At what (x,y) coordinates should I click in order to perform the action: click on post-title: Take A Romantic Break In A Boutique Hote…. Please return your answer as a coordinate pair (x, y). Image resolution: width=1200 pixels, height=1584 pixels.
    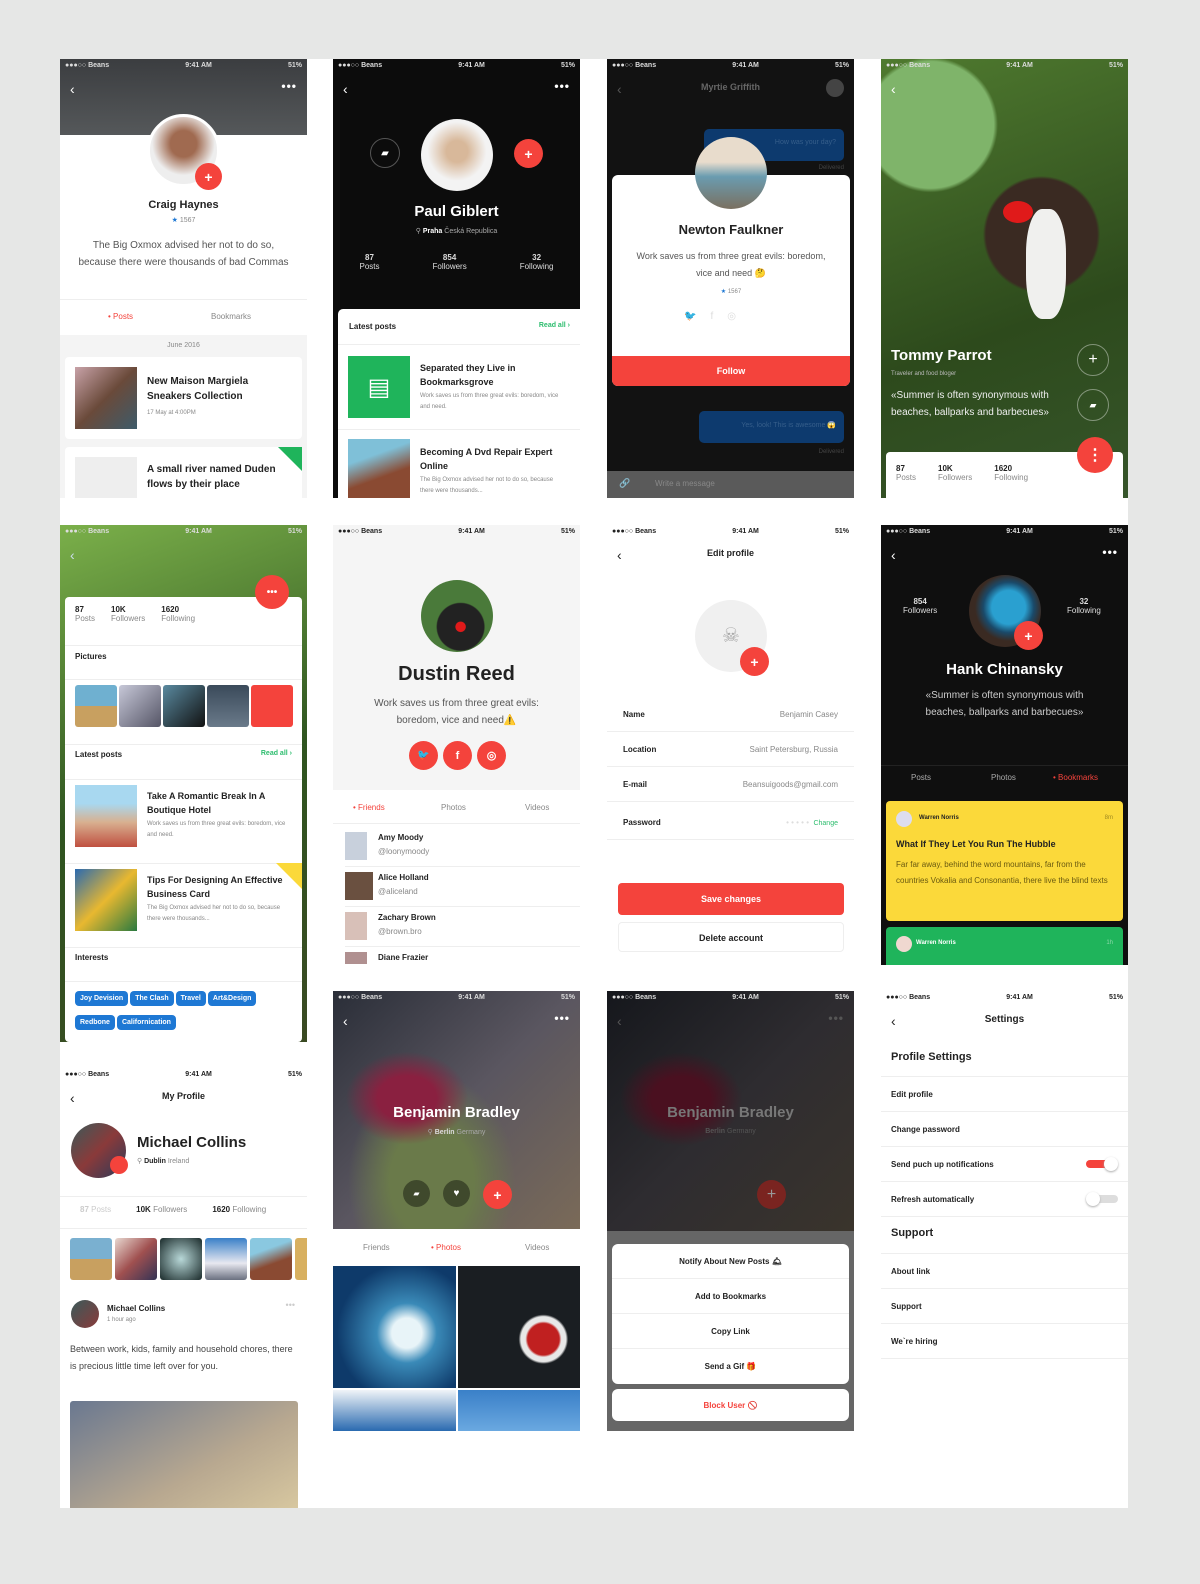
    Looking at the image, I should click on (219, 803).